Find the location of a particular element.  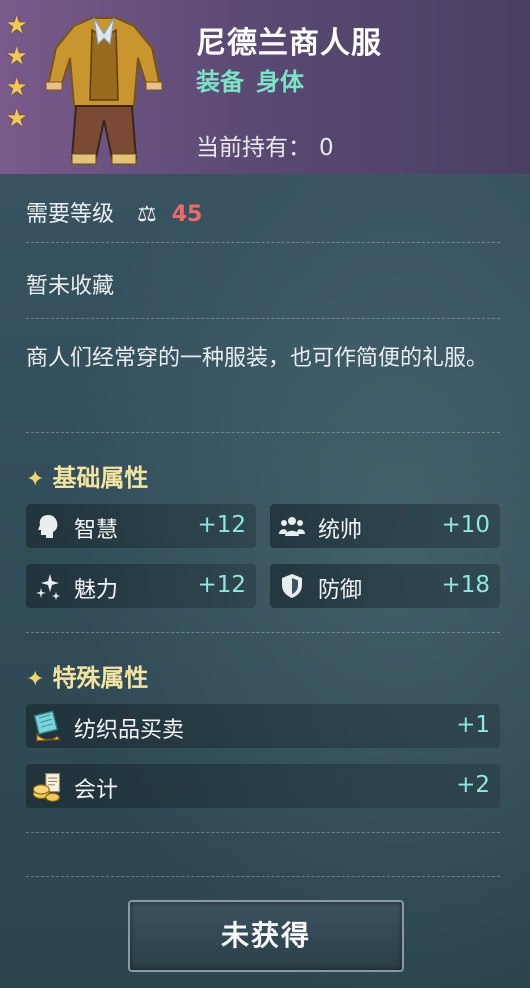

textile-icon is located at coordinates (47, 726).